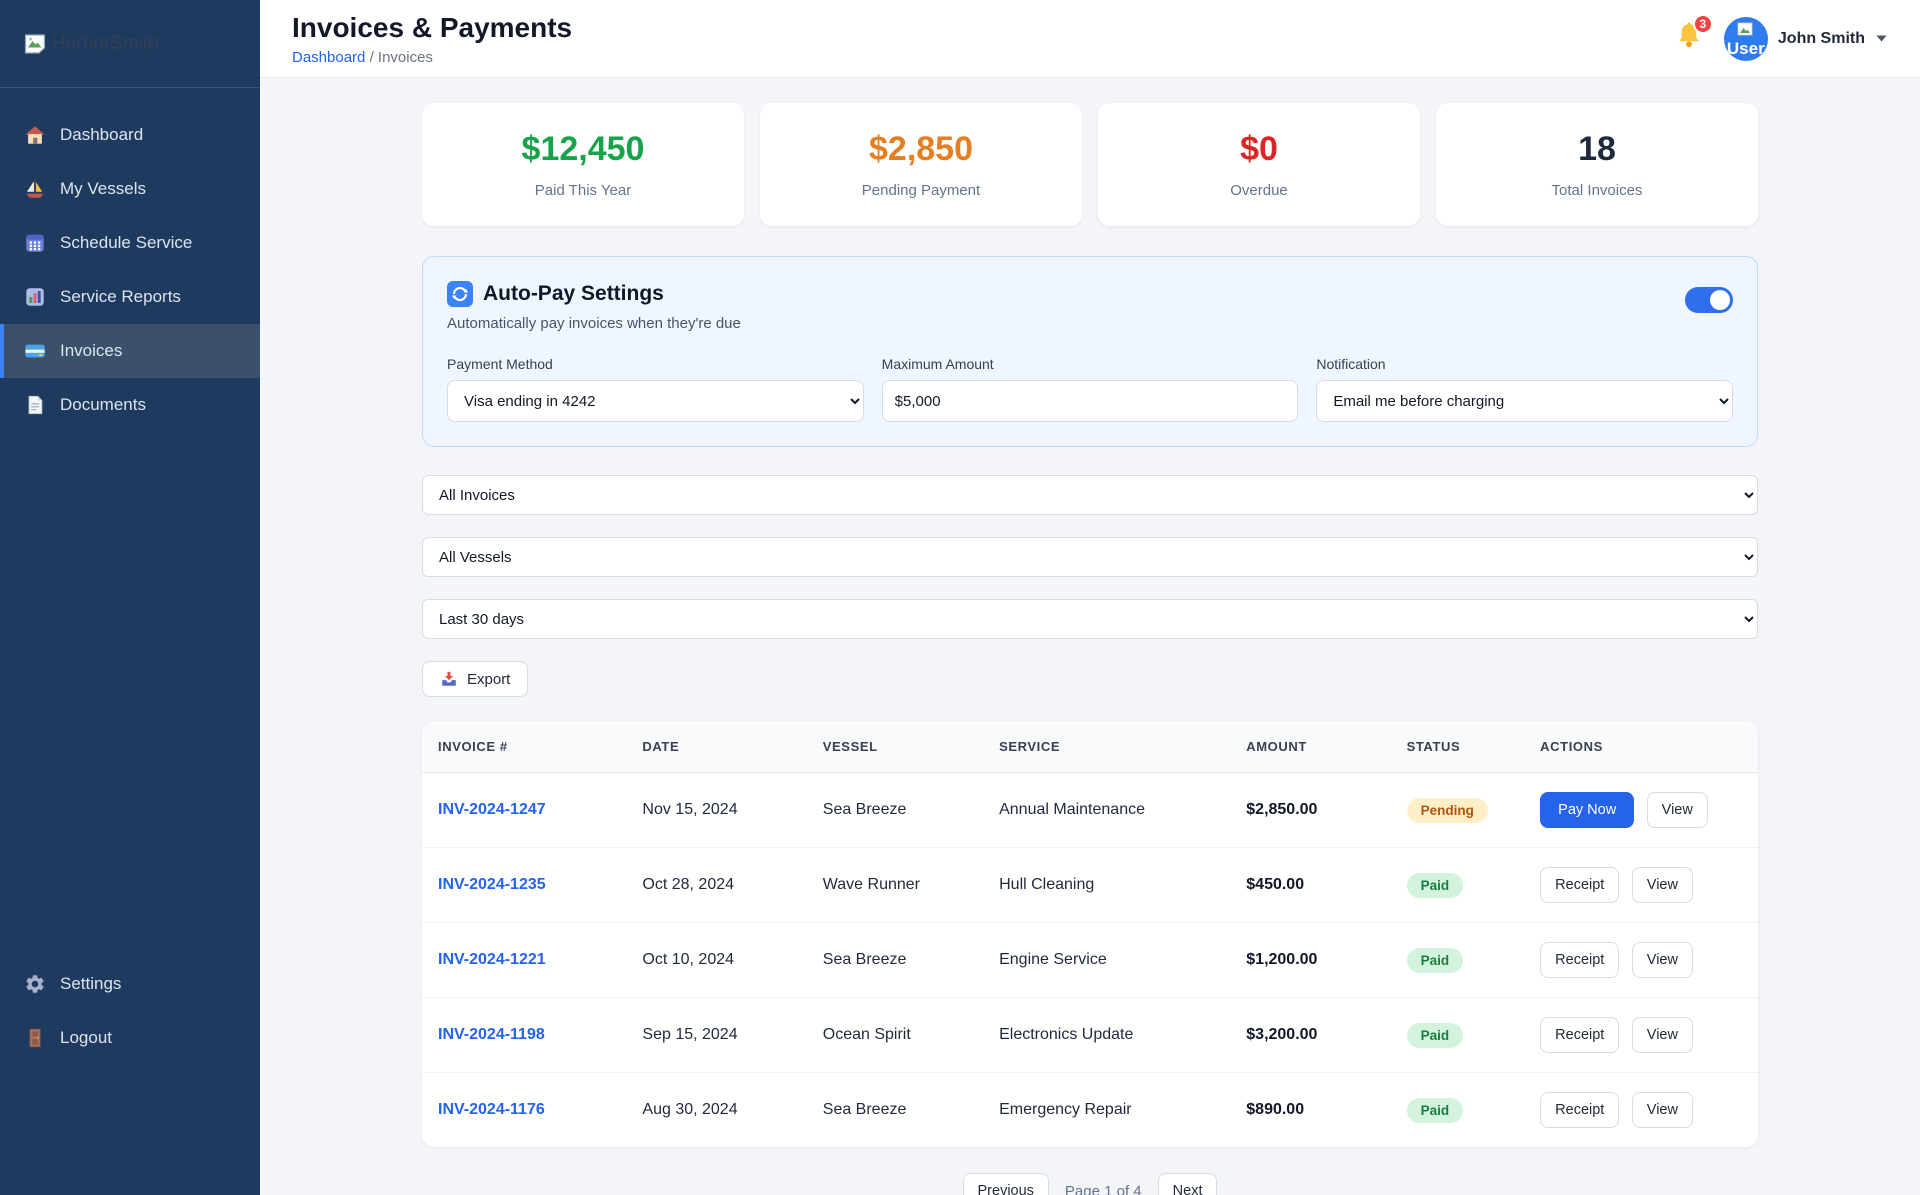  I want to click on invoice-number-cell: INV-2024-1247, so click(524, 810).